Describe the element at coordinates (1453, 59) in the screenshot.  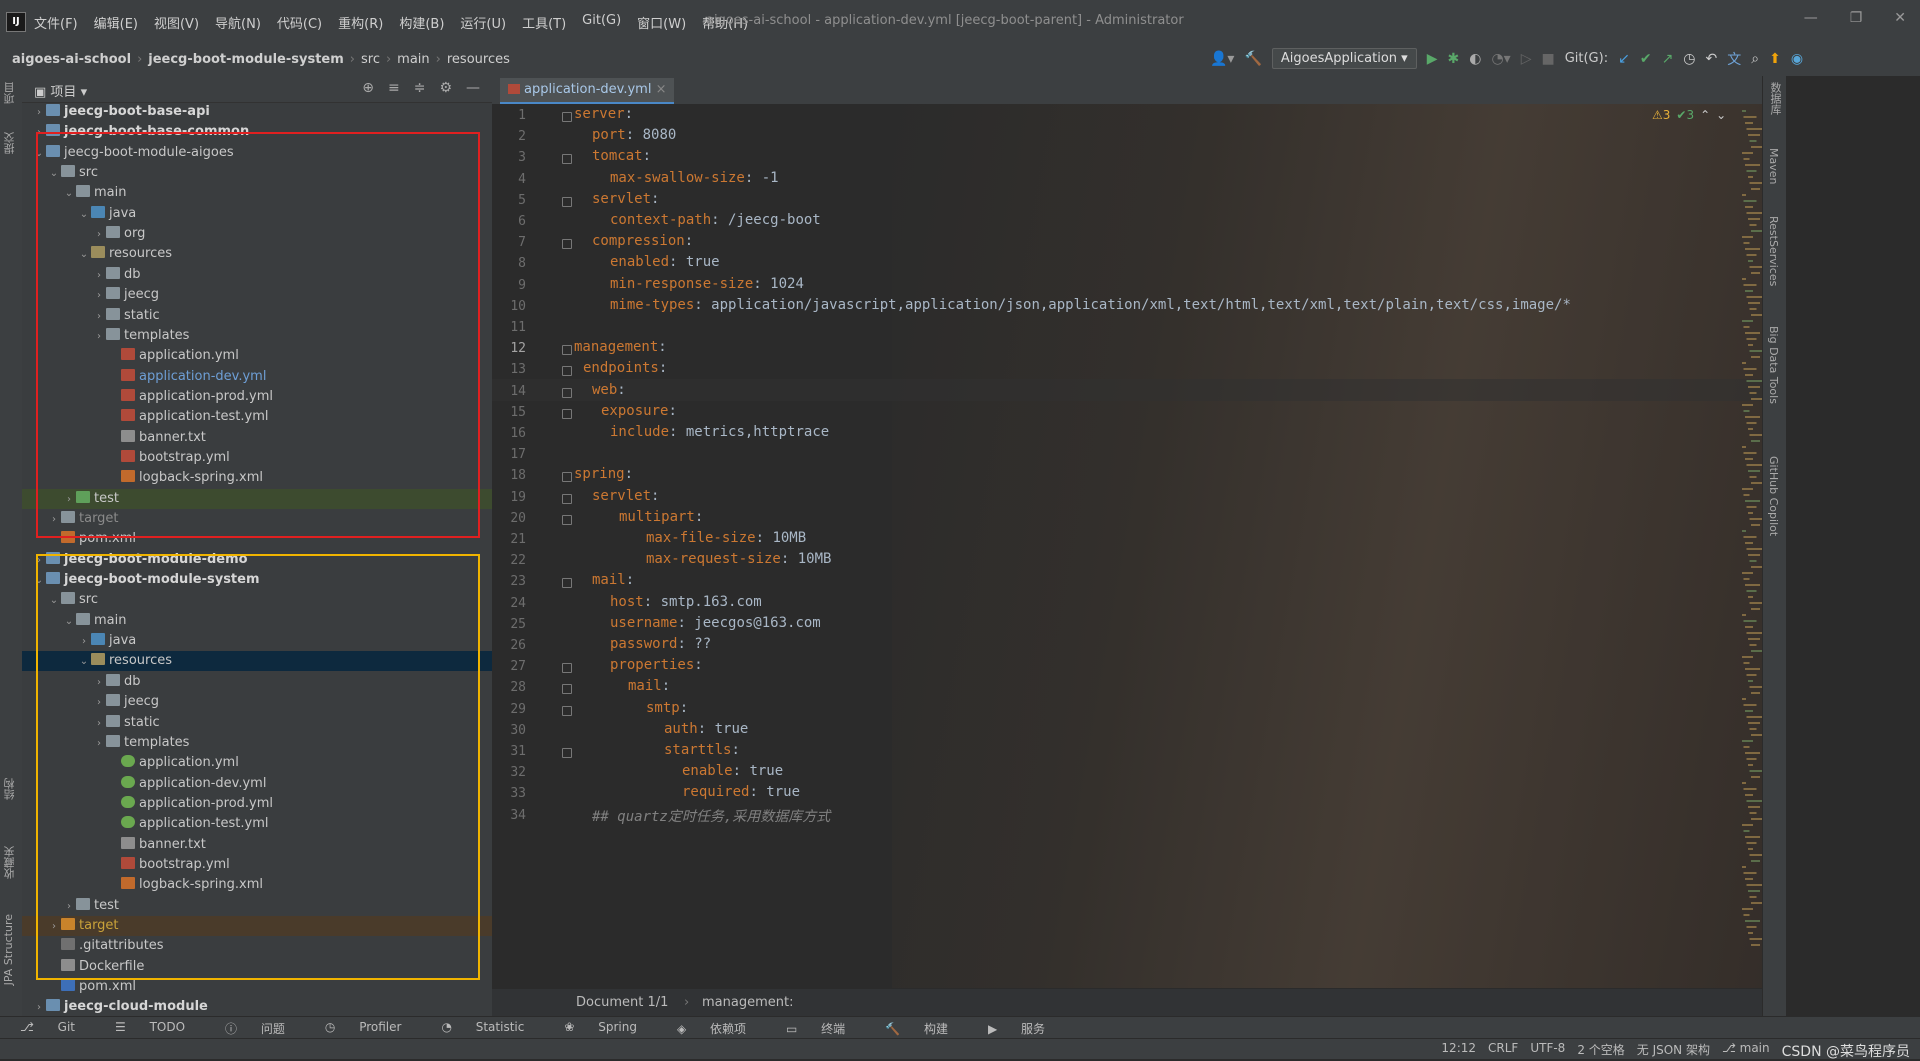
I see `debug-icon: ✱` at that location.